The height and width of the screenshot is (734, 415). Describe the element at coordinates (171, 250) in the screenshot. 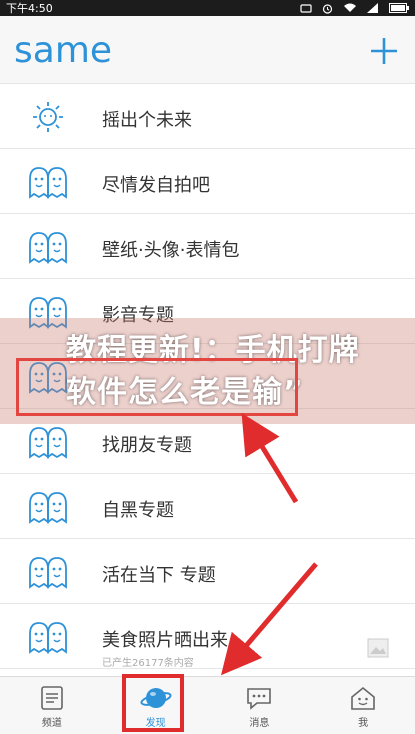

I see `list-item-label: 壁纸·头像·表情包` at that location.